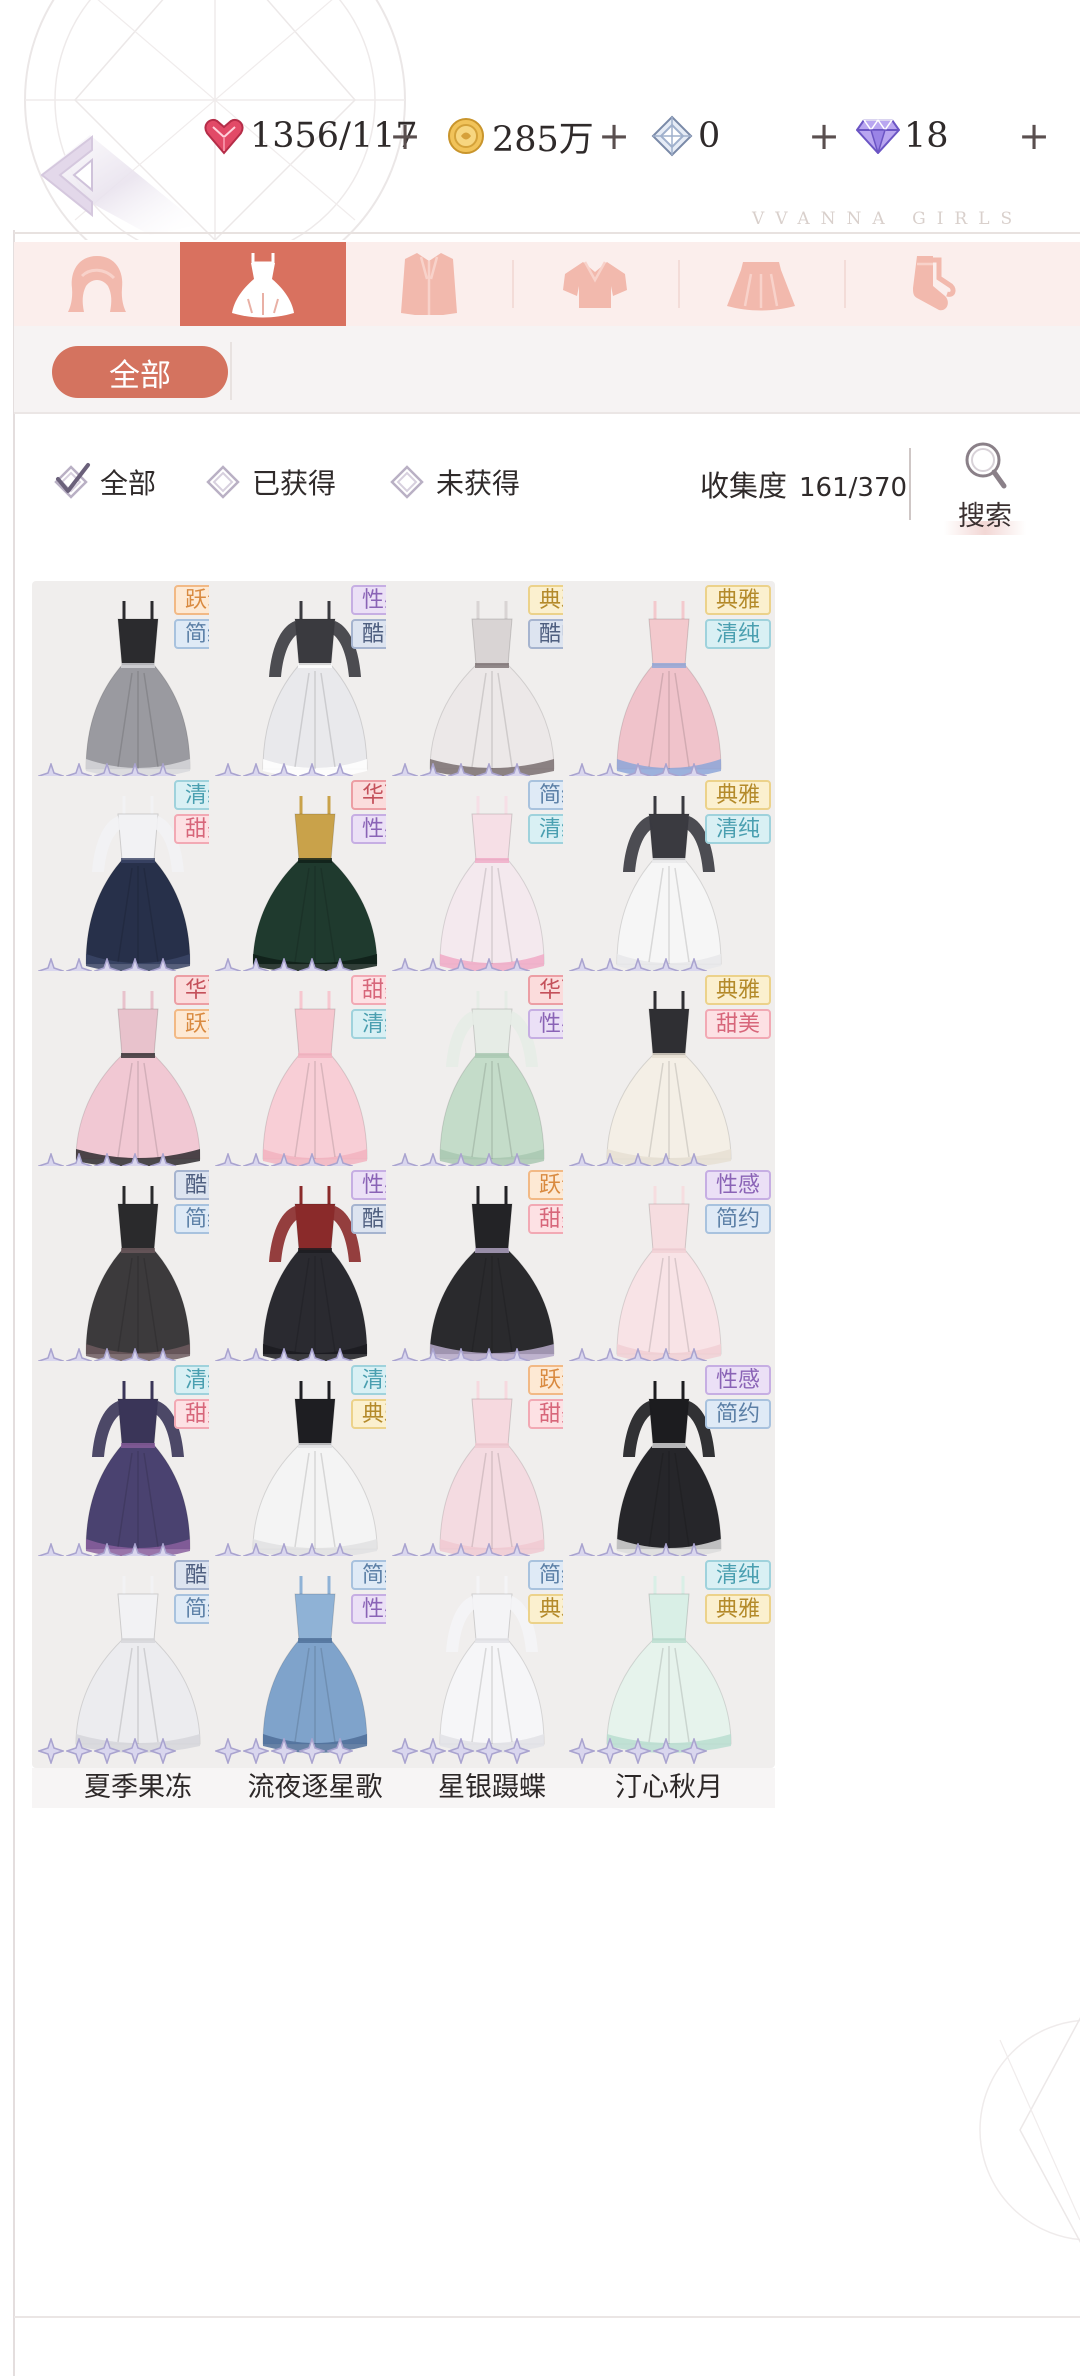 The width and height of the screenshot is (1080, 2376). I want to click on category-tabs, so click(547, 284).